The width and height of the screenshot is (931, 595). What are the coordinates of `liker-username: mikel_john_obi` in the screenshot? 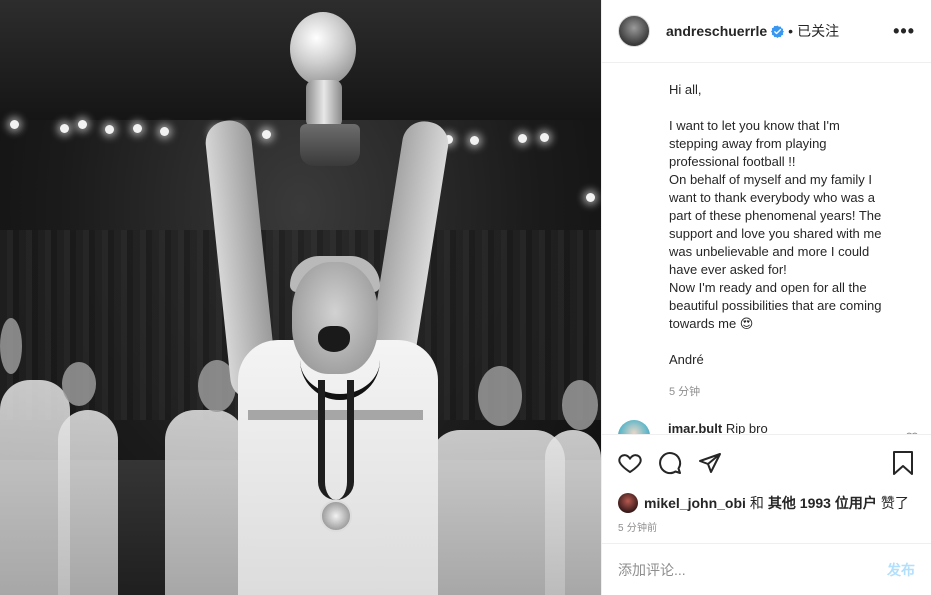 It's located at (695, 503).